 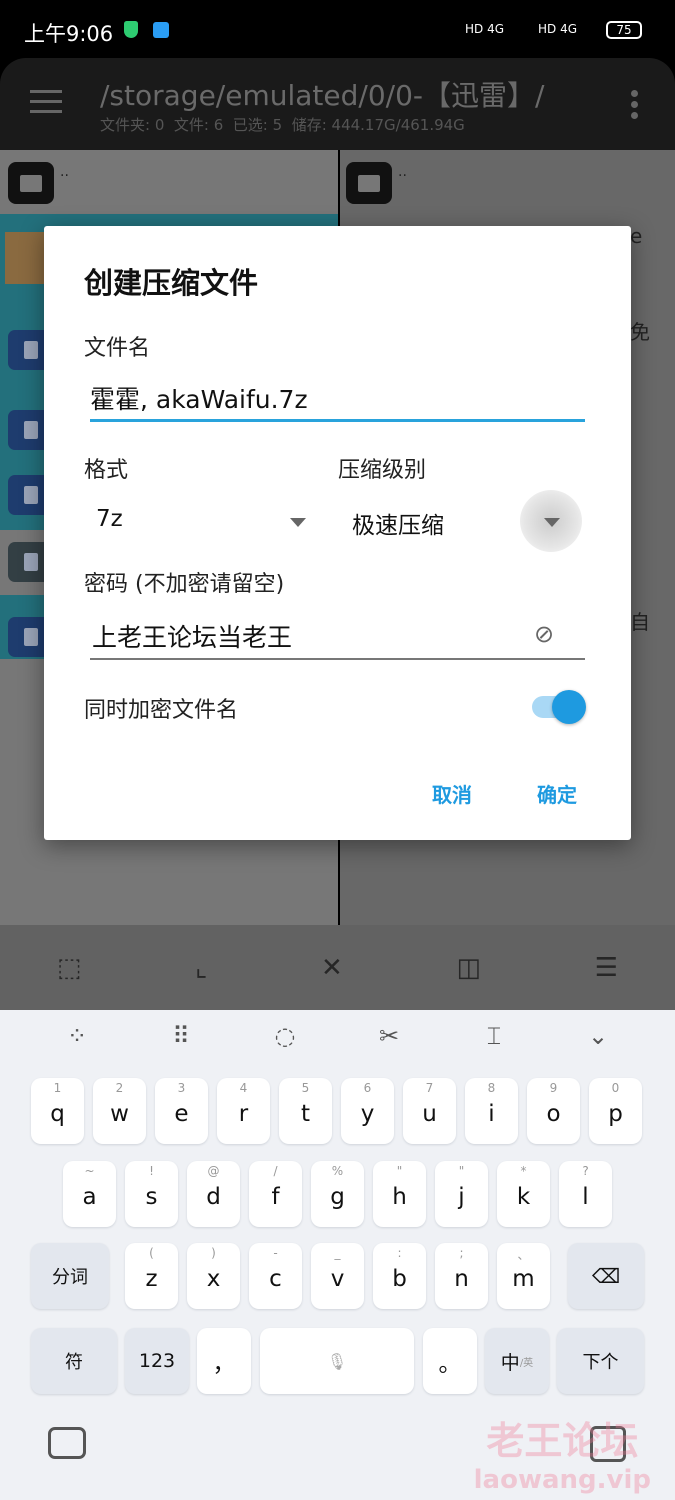 I want to click on signal-2: HD 4G, so click(x=558, y=29).